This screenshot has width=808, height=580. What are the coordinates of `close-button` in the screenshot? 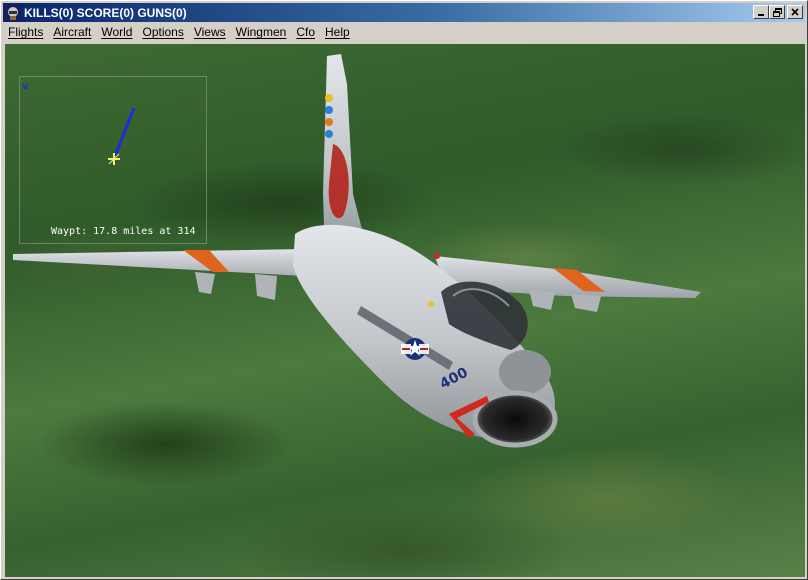 It's located at (795, 12).